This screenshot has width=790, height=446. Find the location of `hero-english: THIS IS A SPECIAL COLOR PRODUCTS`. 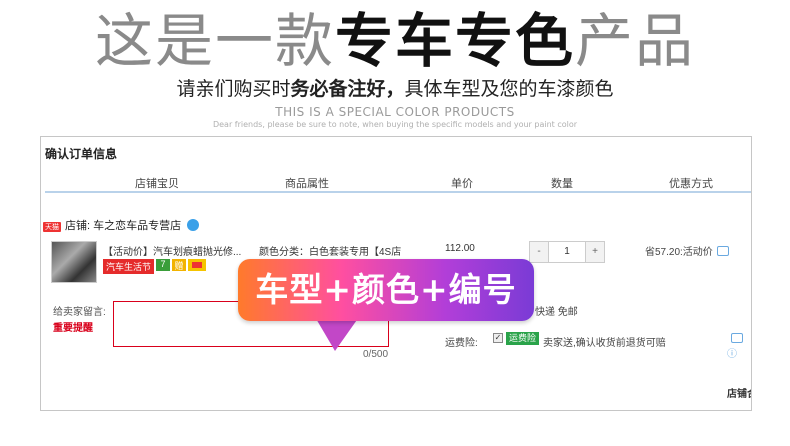

hero-english: THIS IS A SPECIAL COLOR PRODUCTS is located at coordinates (395, 112).